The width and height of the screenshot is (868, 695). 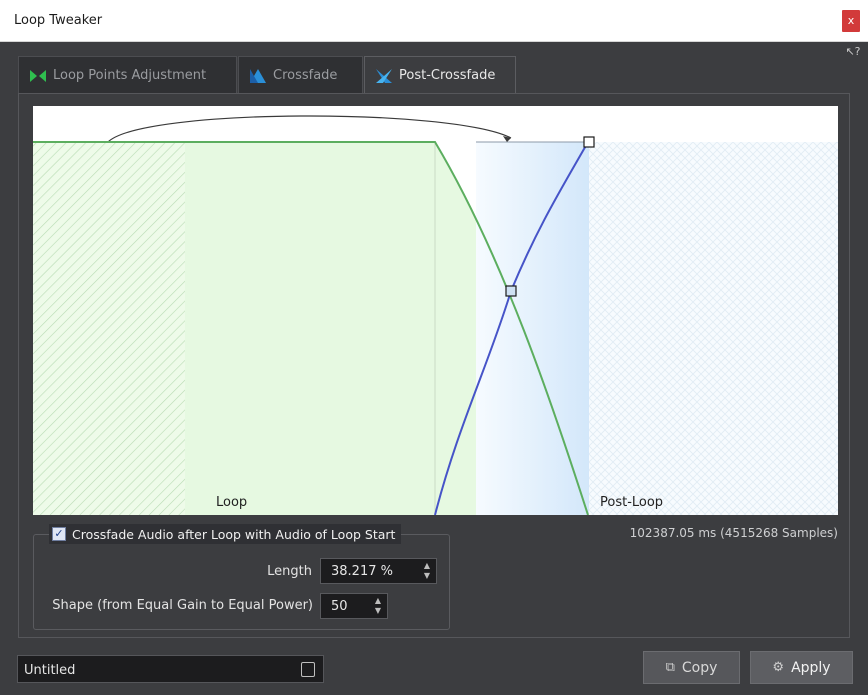 I want to click on length-spinbox: 38.217 % ▲ ▼, so click(x=378, y=571).